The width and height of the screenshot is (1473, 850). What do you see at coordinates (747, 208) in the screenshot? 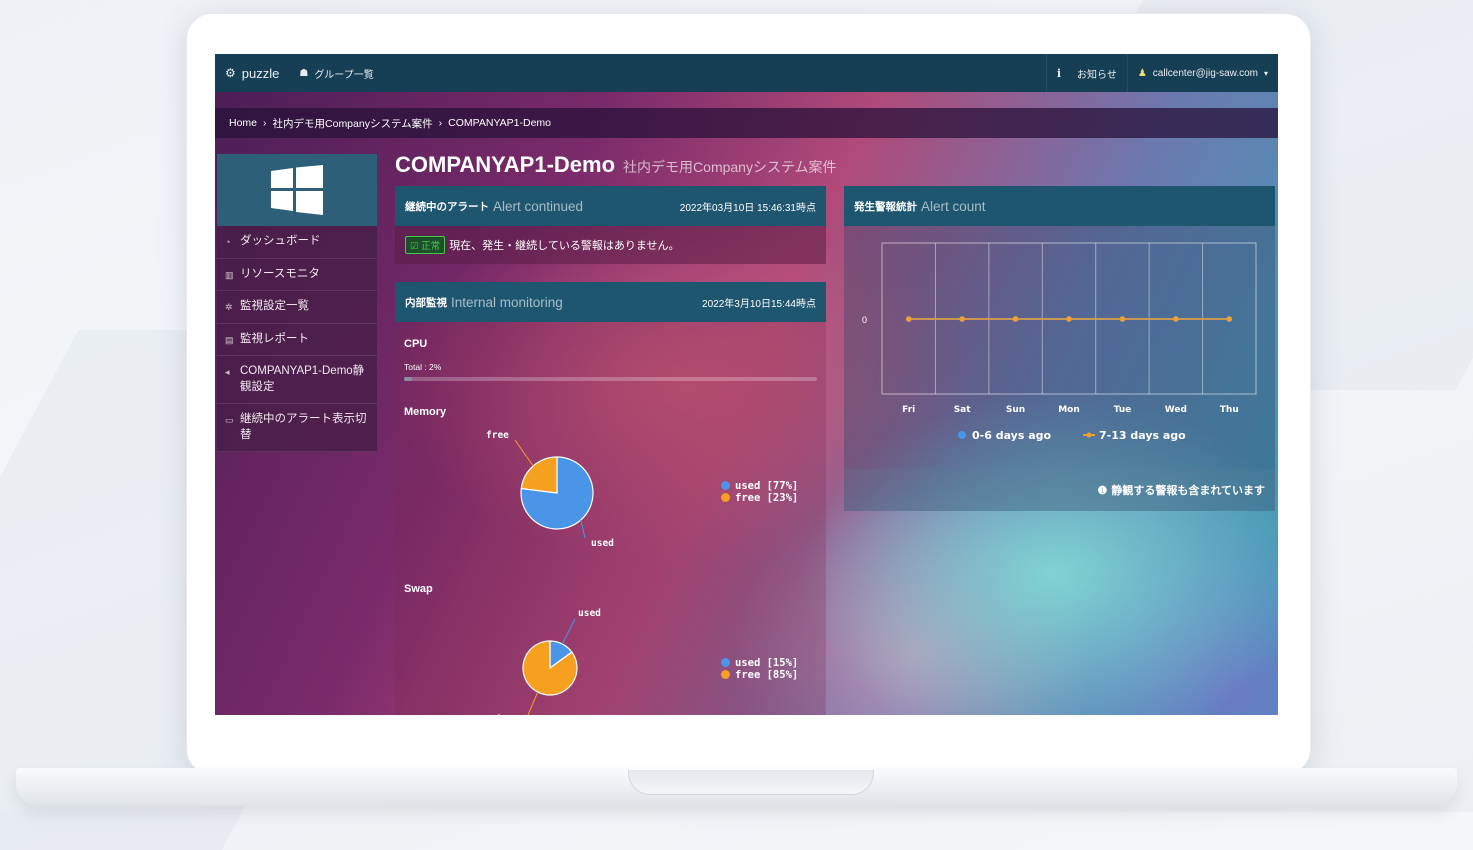
I see `panel-timestamp: 2022年03月10日 15:46:31時点` at bounding box center [747, 208].